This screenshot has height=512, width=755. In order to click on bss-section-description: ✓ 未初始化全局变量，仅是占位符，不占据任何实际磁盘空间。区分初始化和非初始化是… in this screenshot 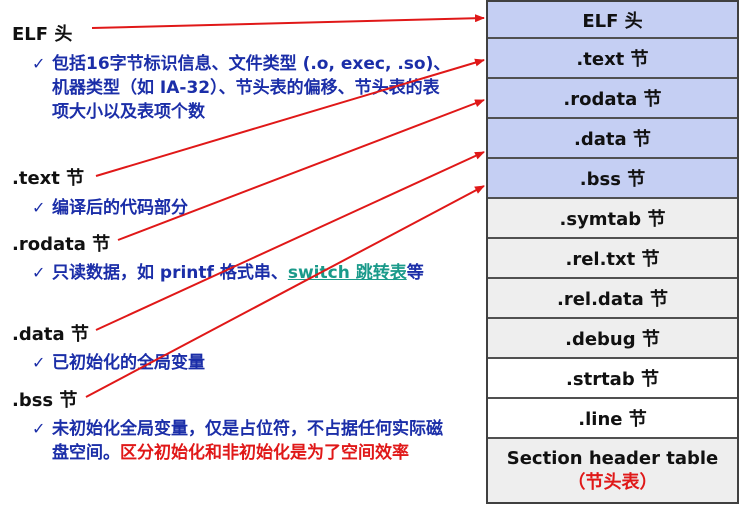, I will do `click(242, 441)`.